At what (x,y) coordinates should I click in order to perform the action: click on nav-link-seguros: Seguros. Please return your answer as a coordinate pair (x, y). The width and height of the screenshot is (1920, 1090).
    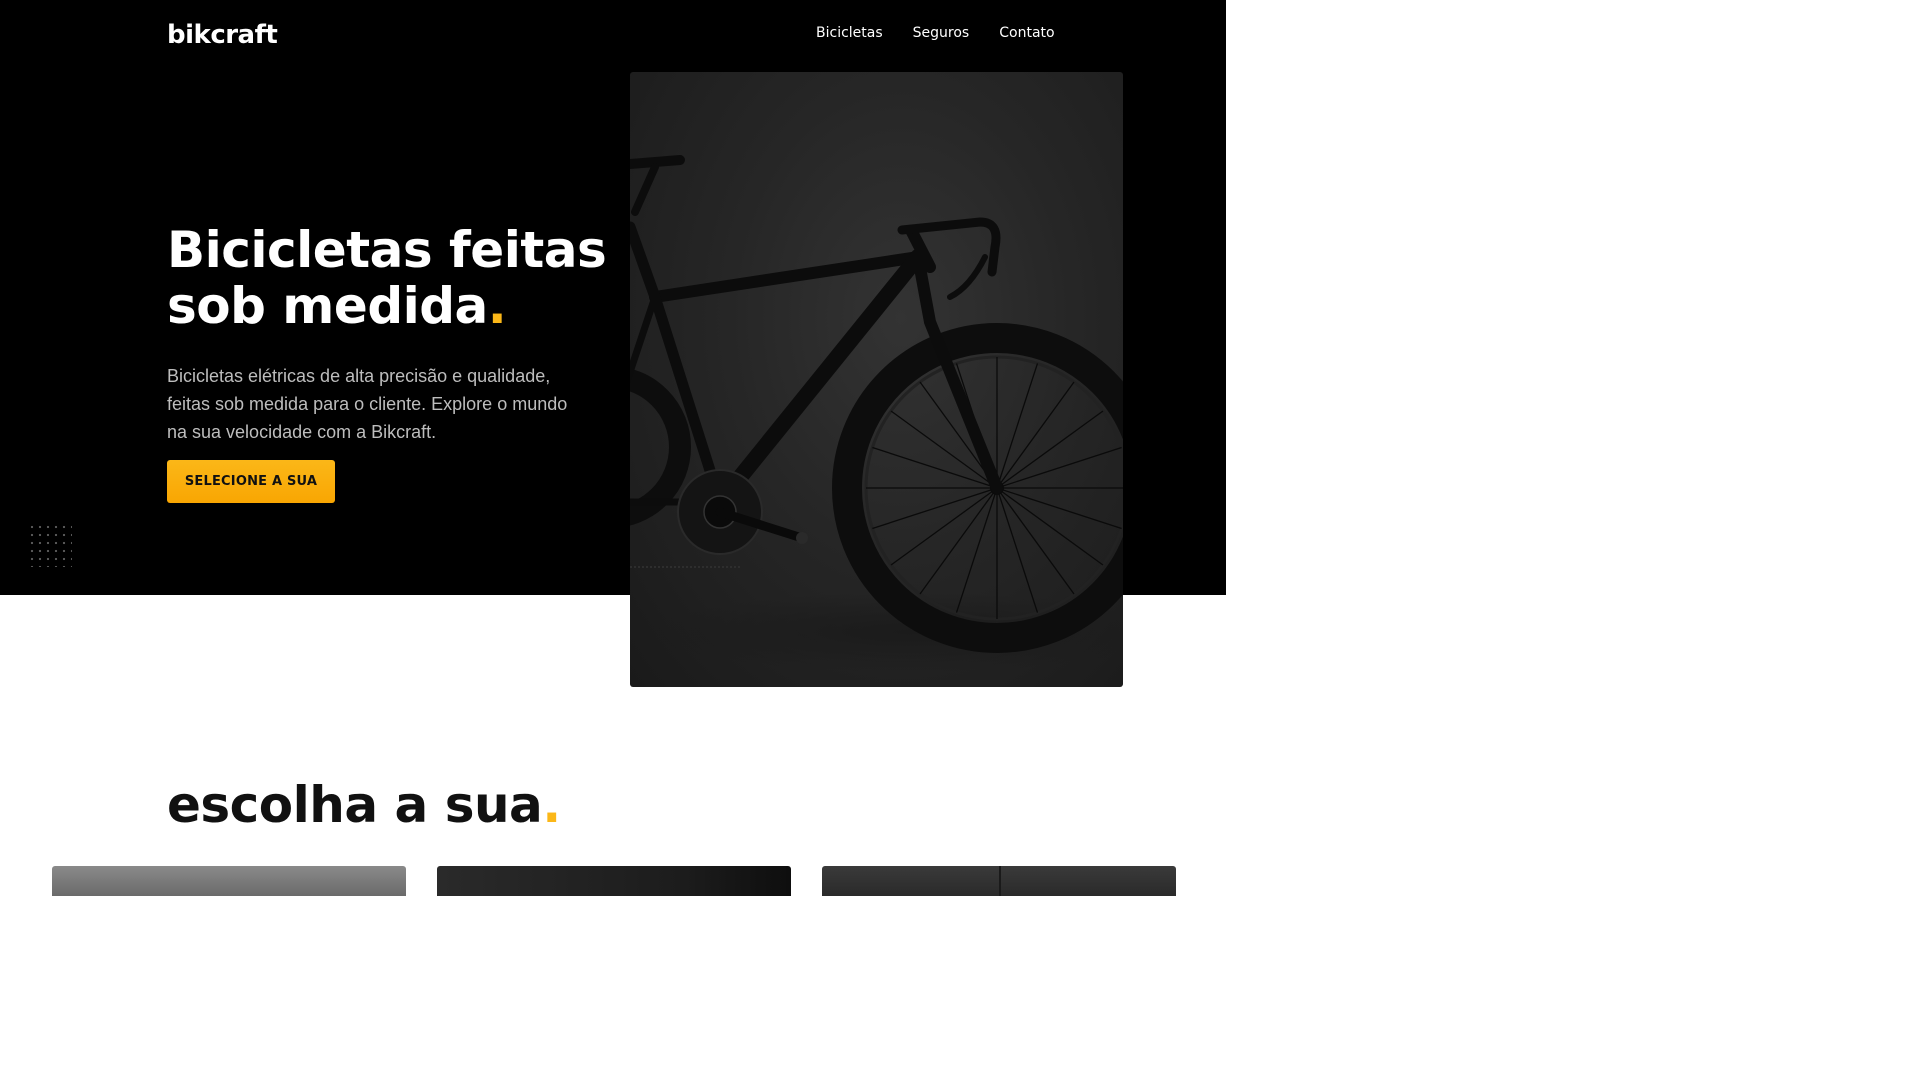
    Looking at the image, I should click on (941, 33).